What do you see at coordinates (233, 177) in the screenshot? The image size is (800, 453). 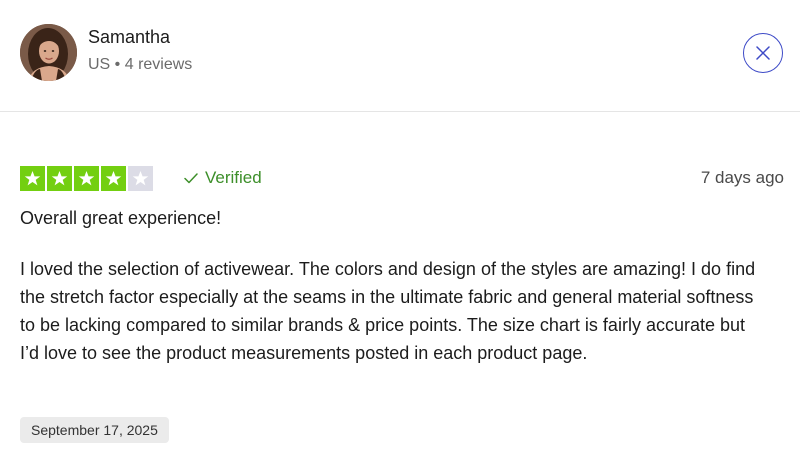 I see `verified-label: Verified` at bounding box center [233, 177].